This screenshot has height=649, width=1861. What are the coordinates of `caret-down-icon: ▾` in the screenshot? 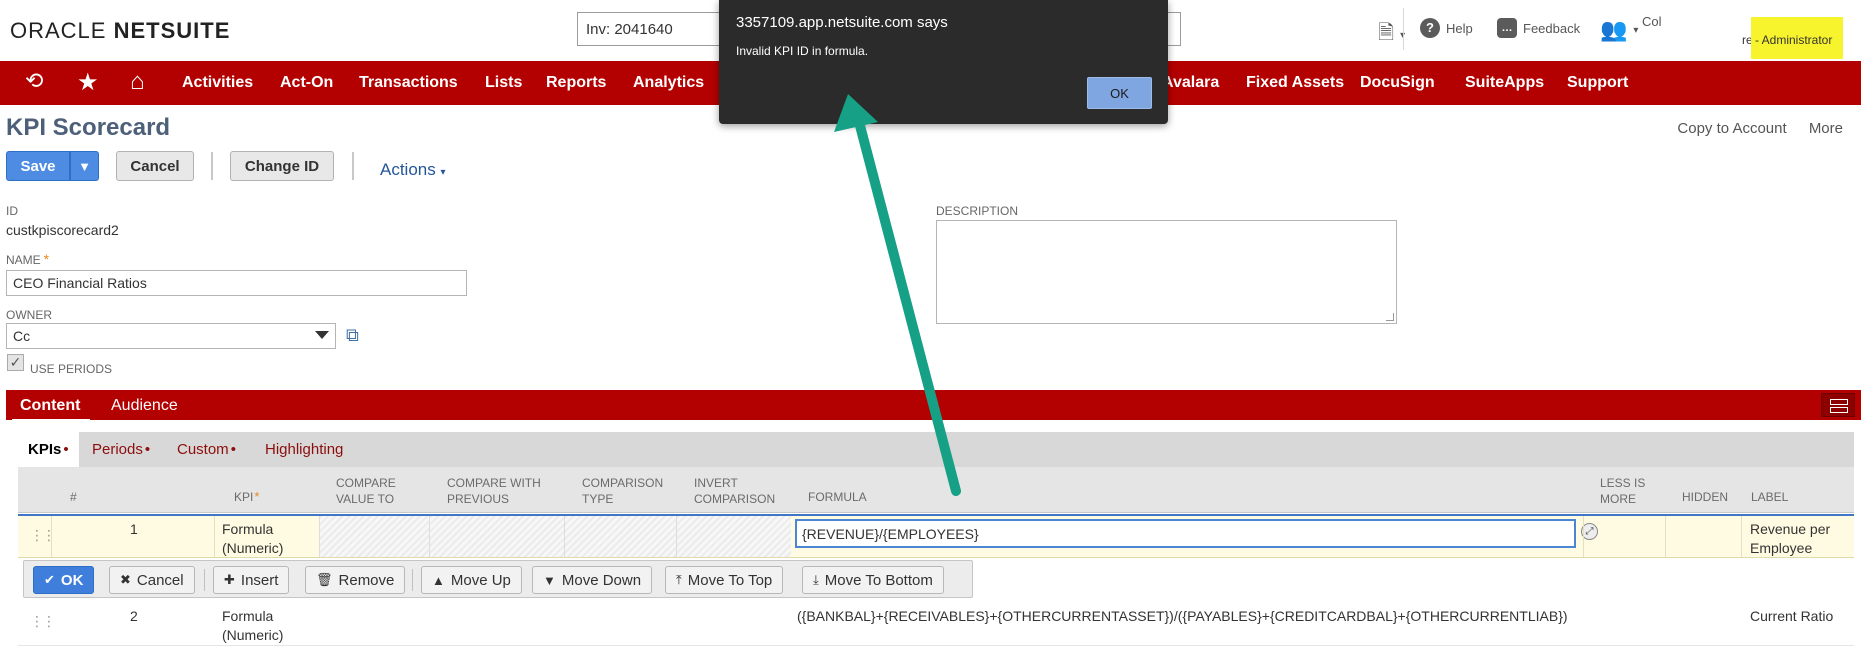 It's located at (443, 172).